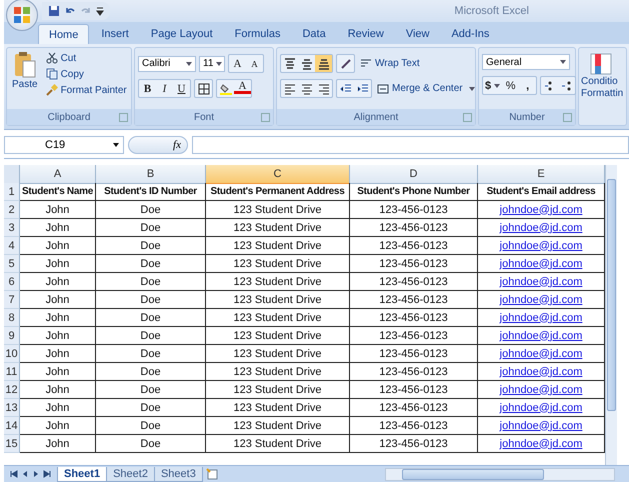  What do you see at coordinates (376, 117) in the screenshot?
I see `group-label: Alignment` at bounding box center [376, 117].